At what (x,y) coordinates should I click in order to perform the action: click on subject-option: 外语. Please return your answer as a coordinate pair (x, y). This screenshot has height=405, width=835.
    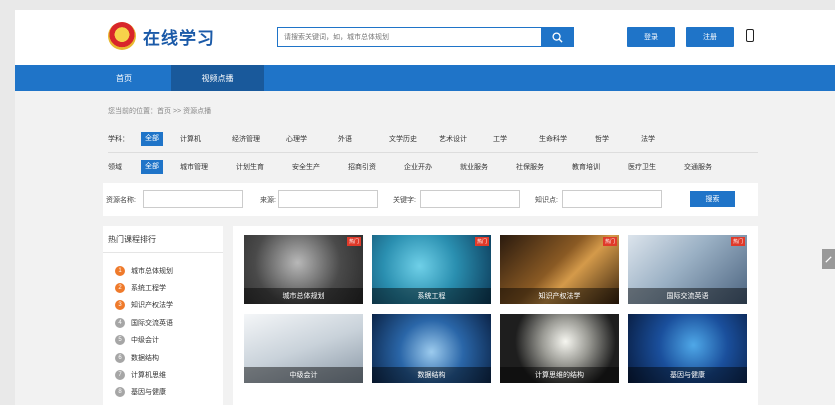
    Looking at the image, I should click on (345, 139).